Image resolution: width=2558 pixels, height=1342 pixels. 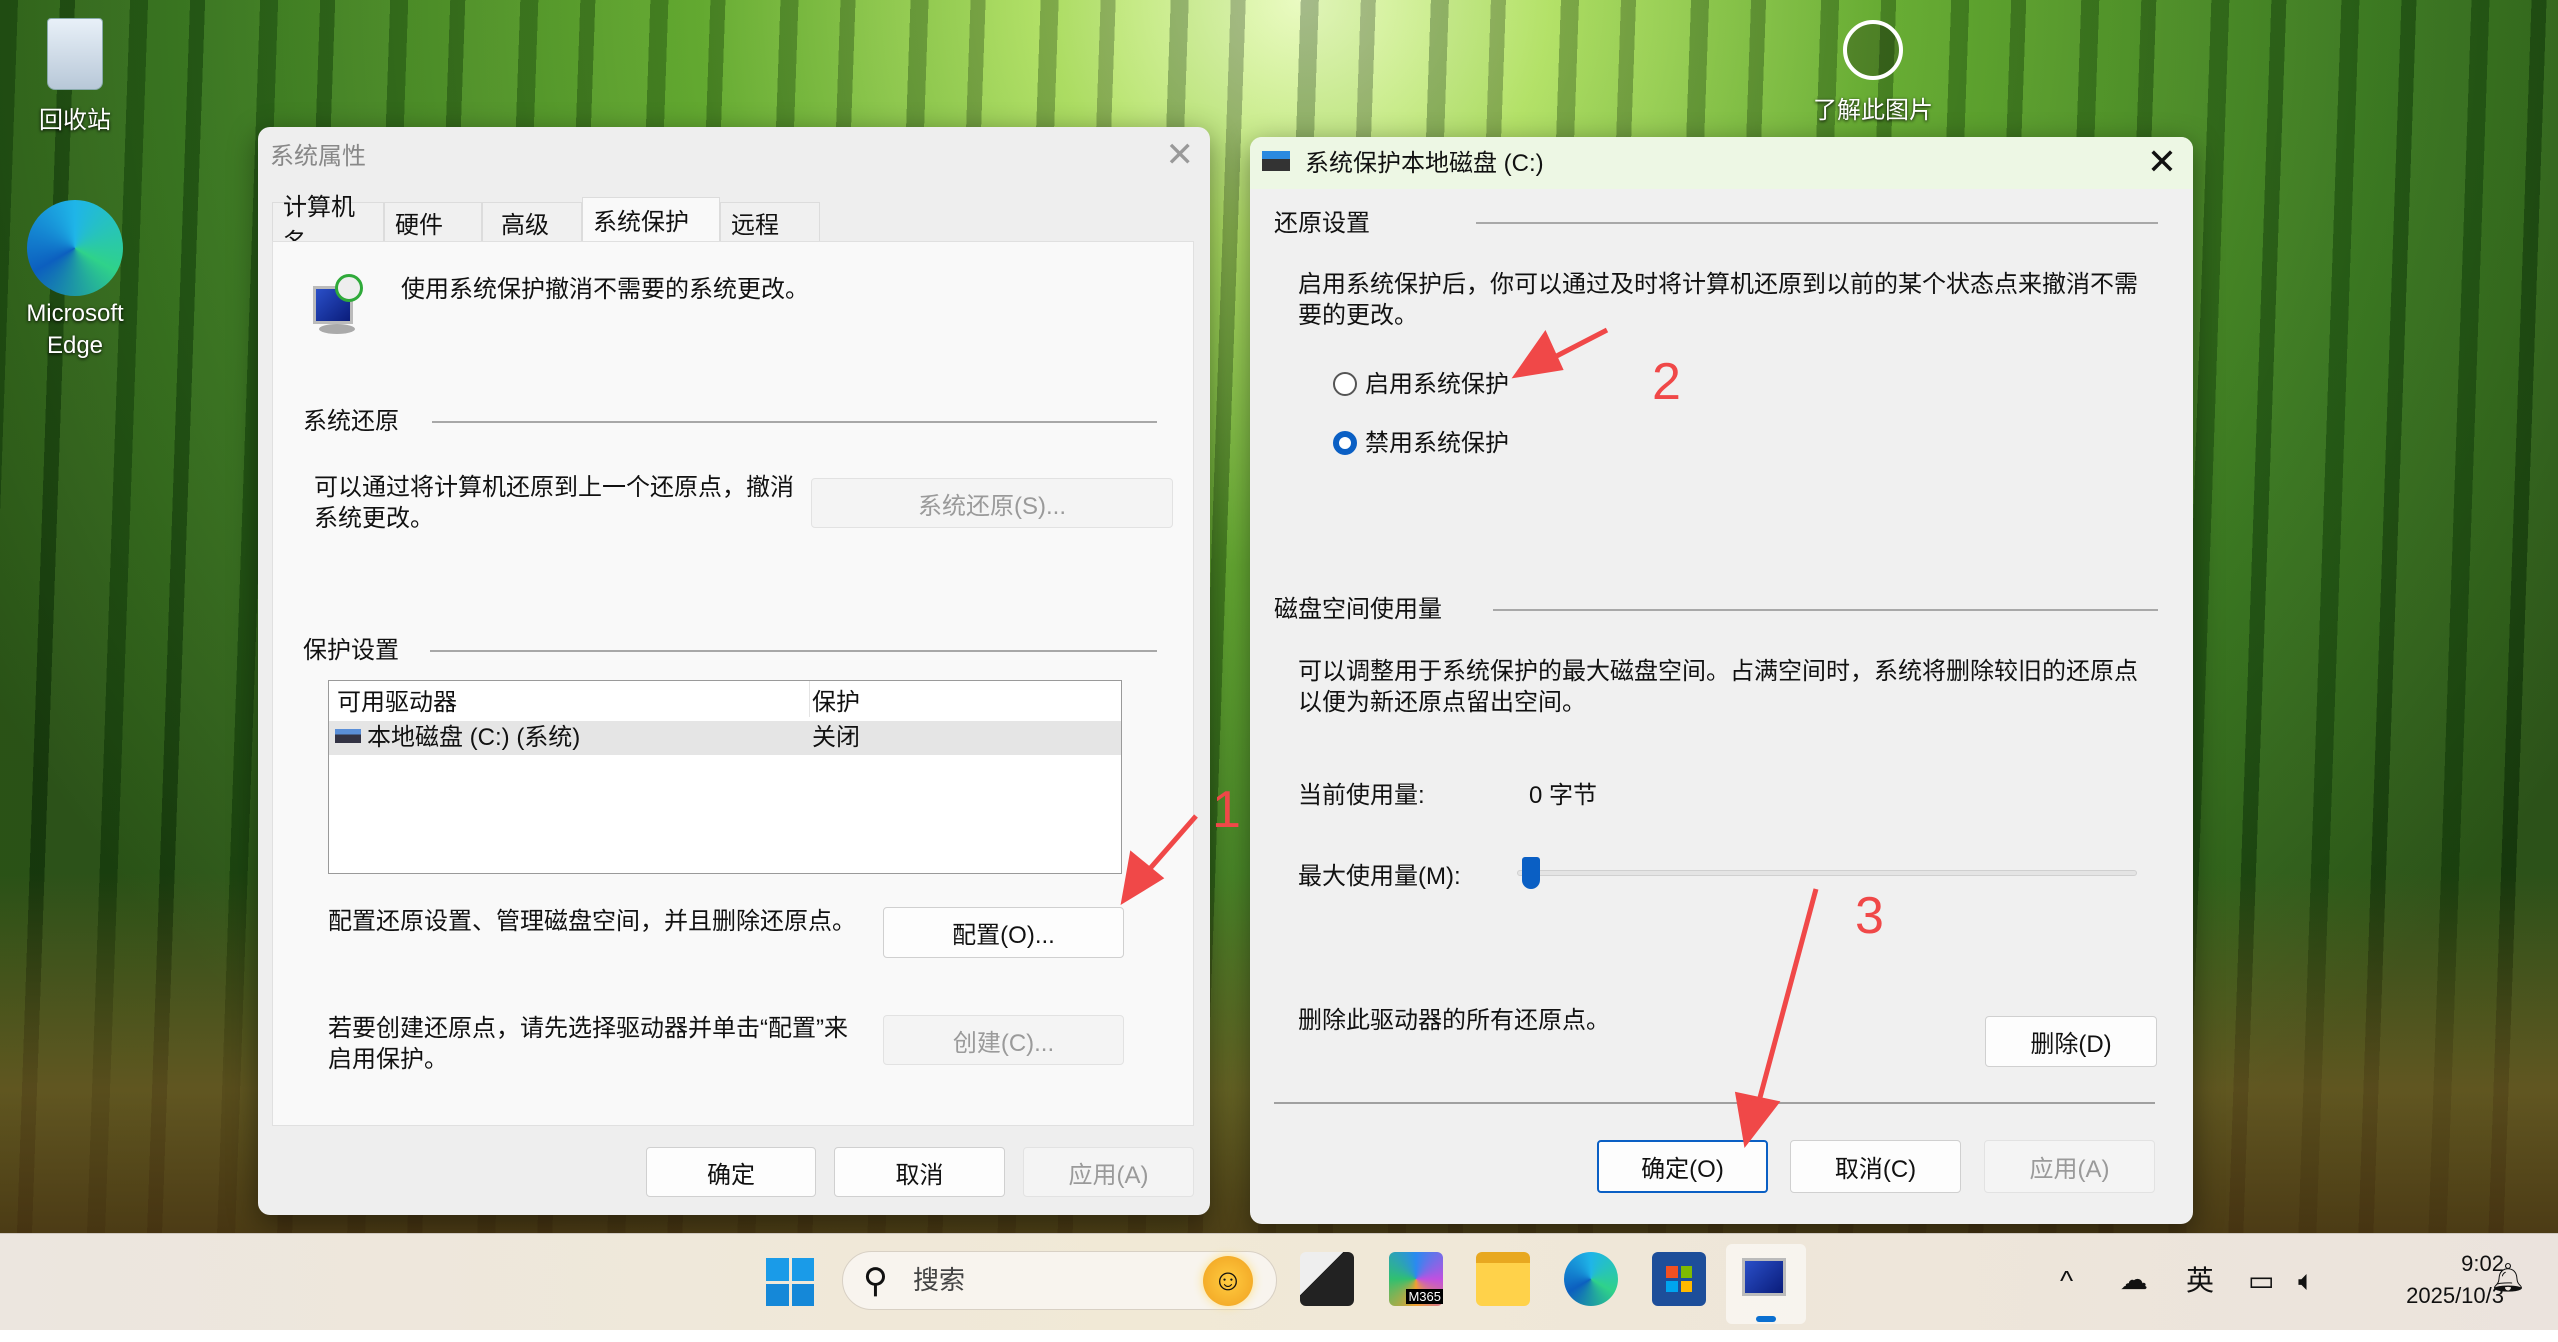 I want to click on annotation-label-1: 1, so click(x=1226, y=810).